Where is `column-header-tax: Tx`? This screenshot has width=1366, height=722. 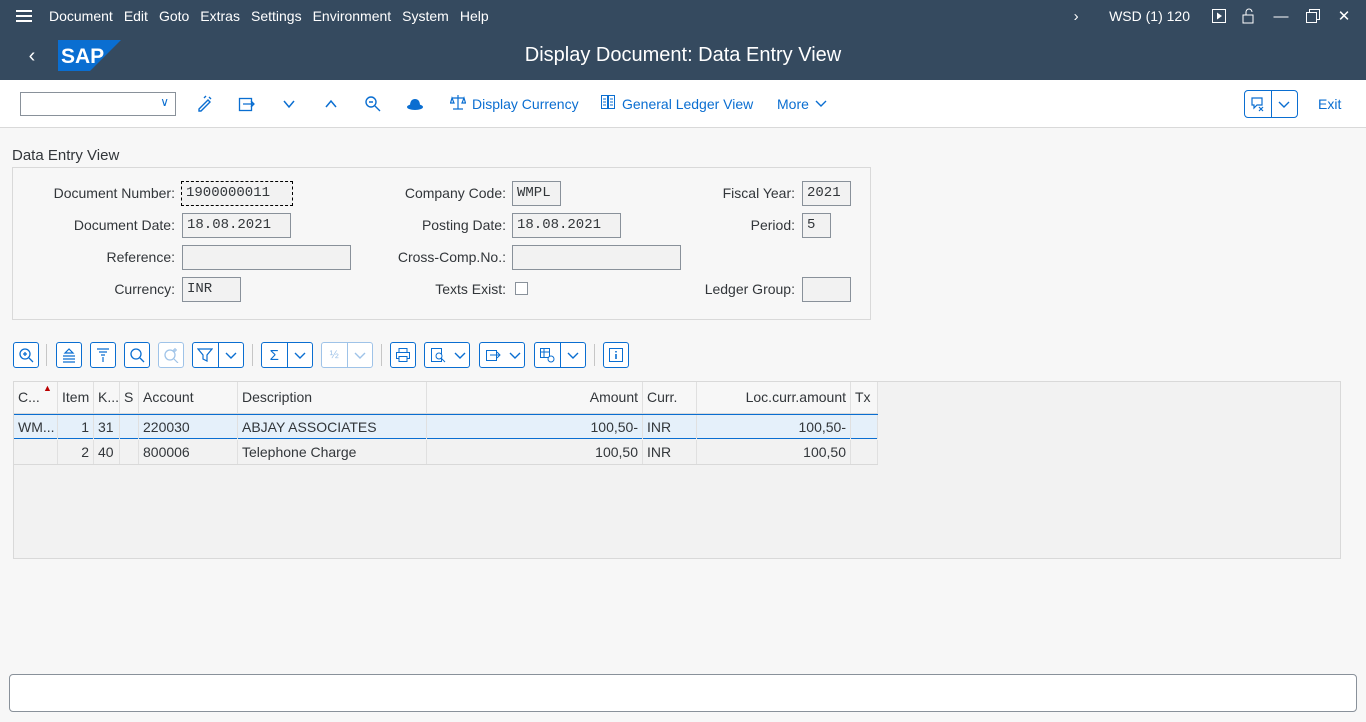 column-header-tax: Tx is located at coordinates (864, 397).